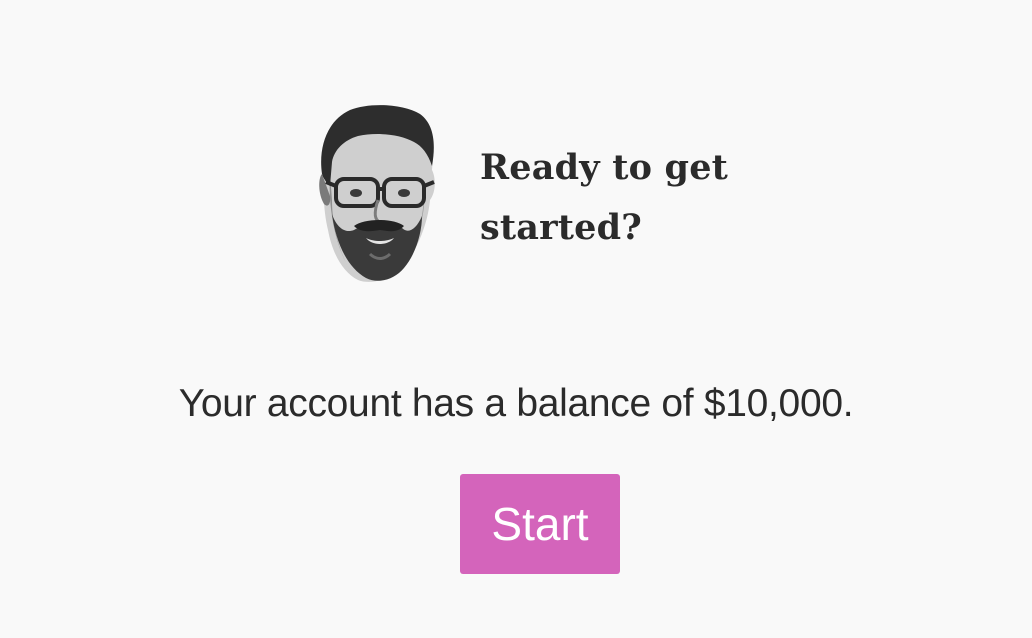  Describe the element at coordinates (516, 403) in the screenshot. I see `balance-message: Your account has a balance of $10,000.` at that location.